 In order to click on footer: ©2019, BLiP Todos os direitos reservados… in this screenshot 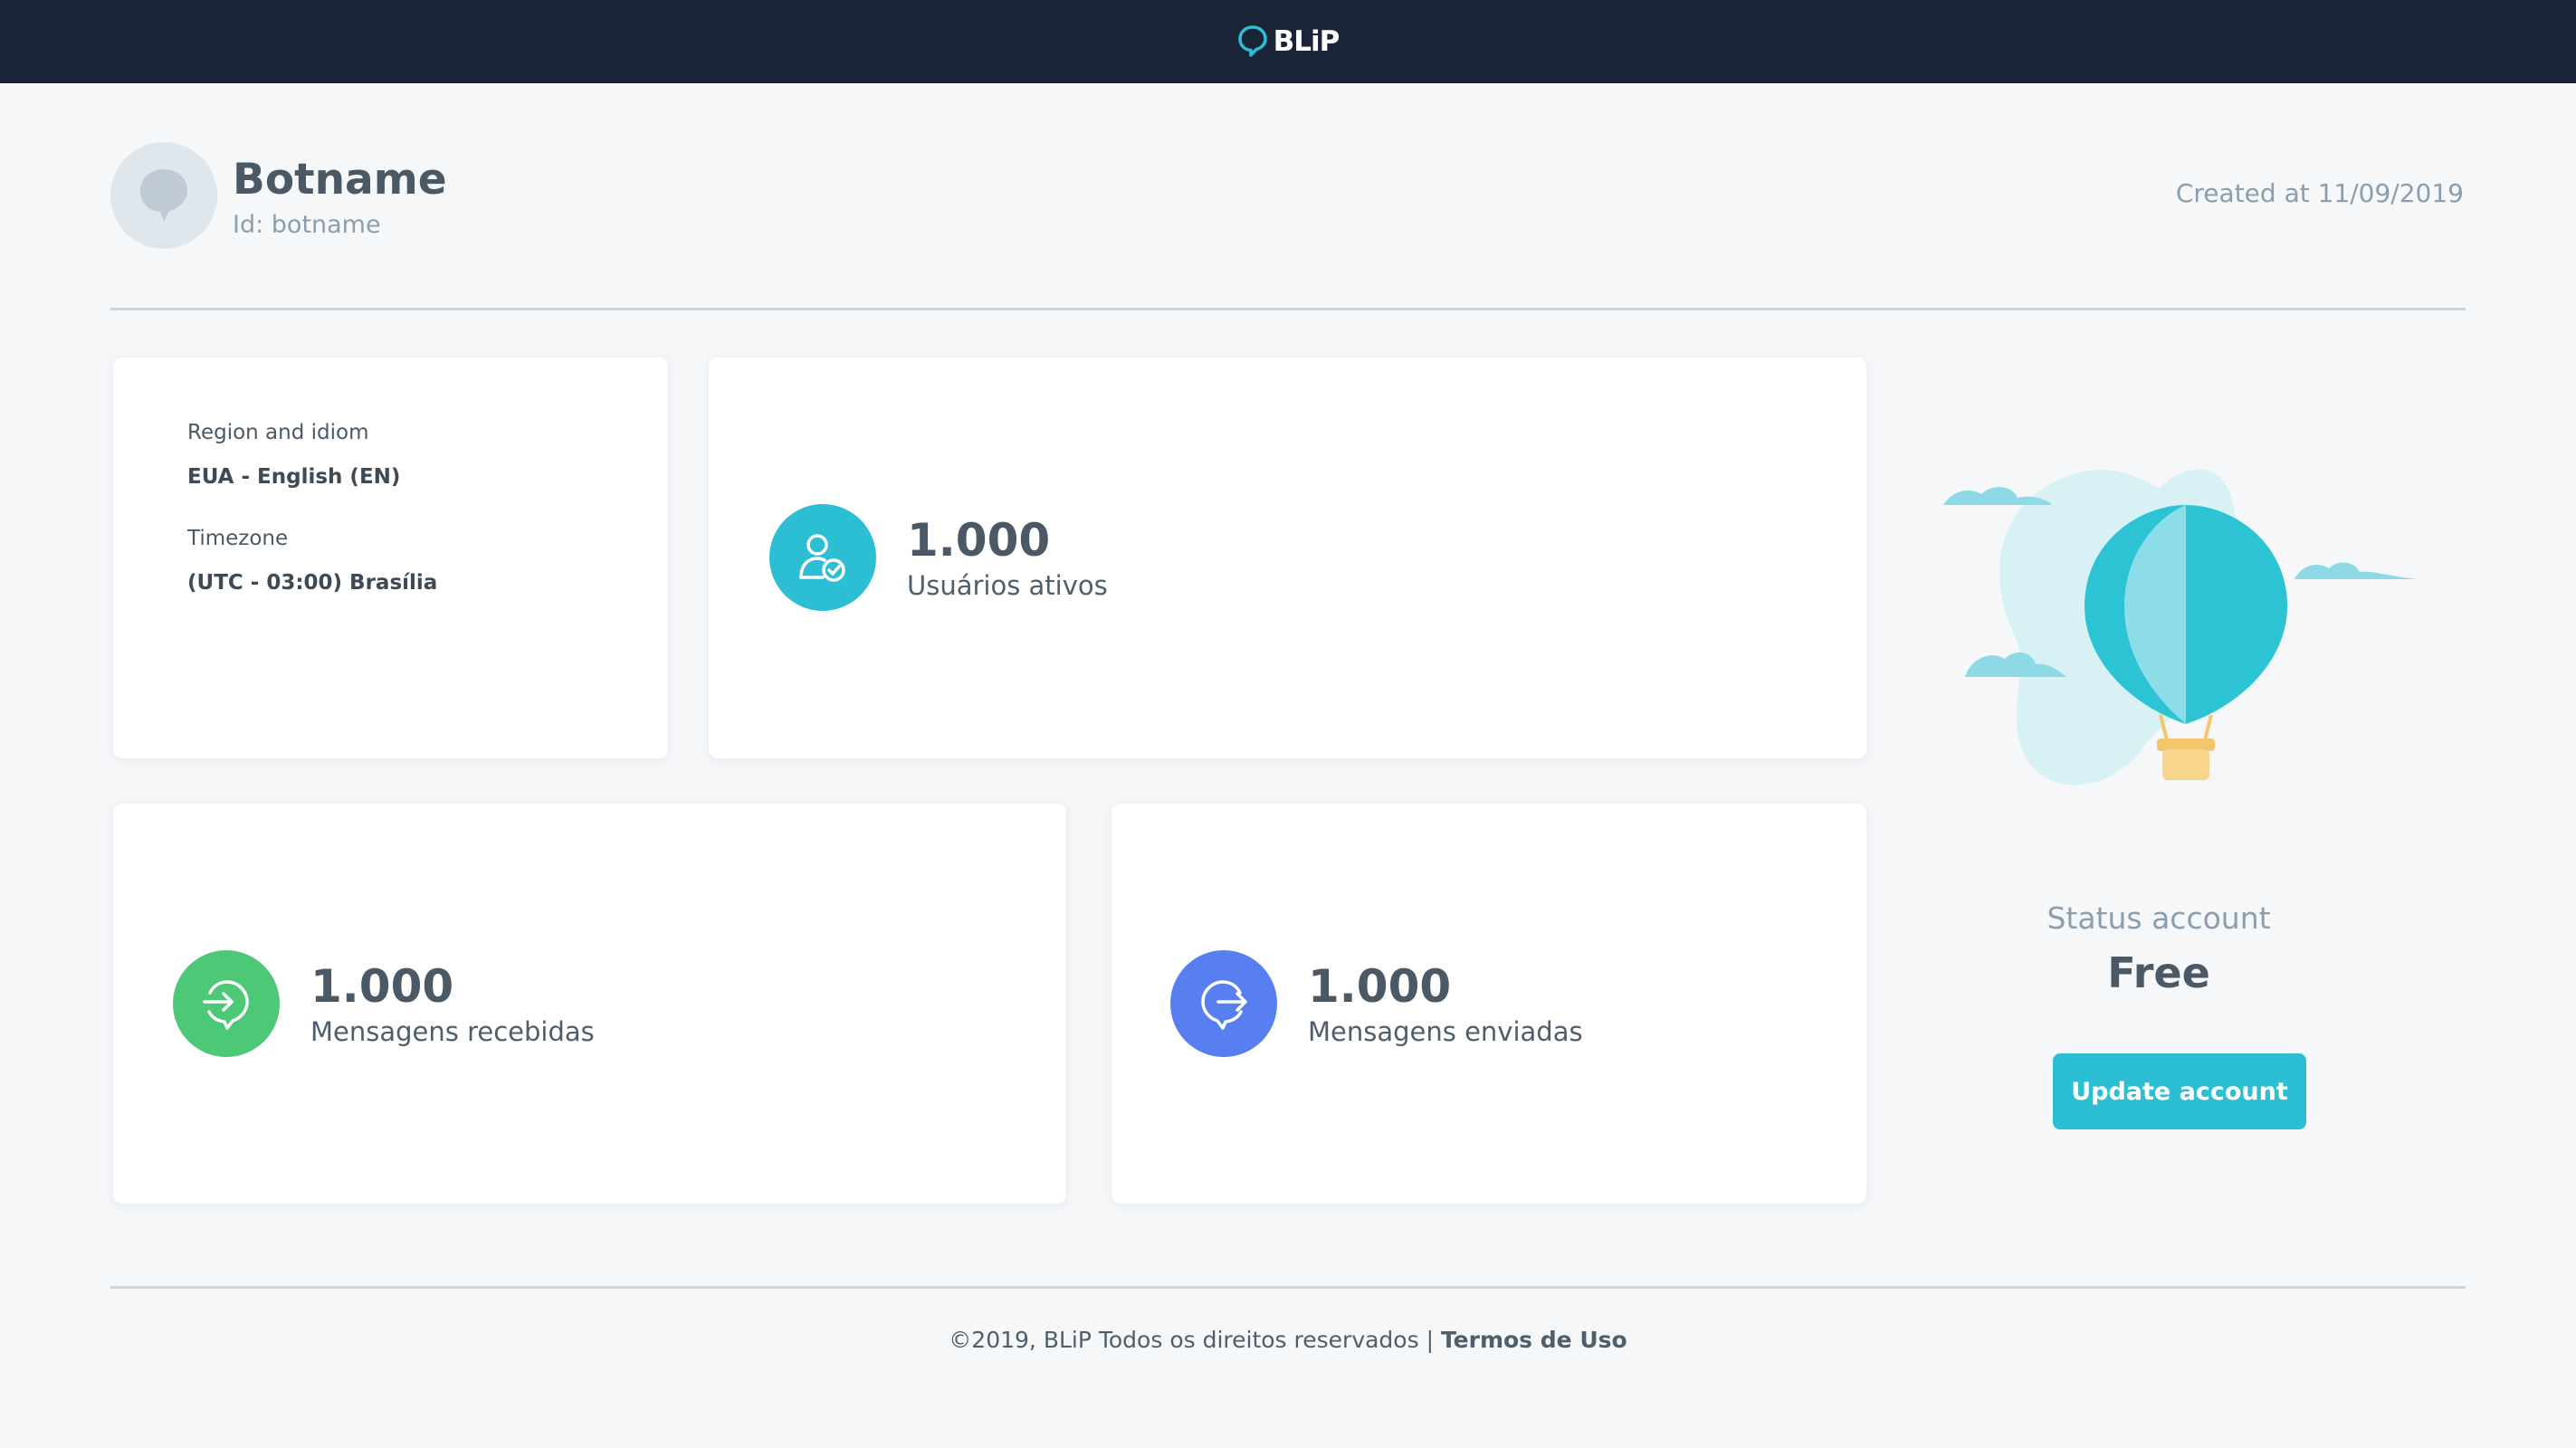, I will do `click(1288, 1340)`.